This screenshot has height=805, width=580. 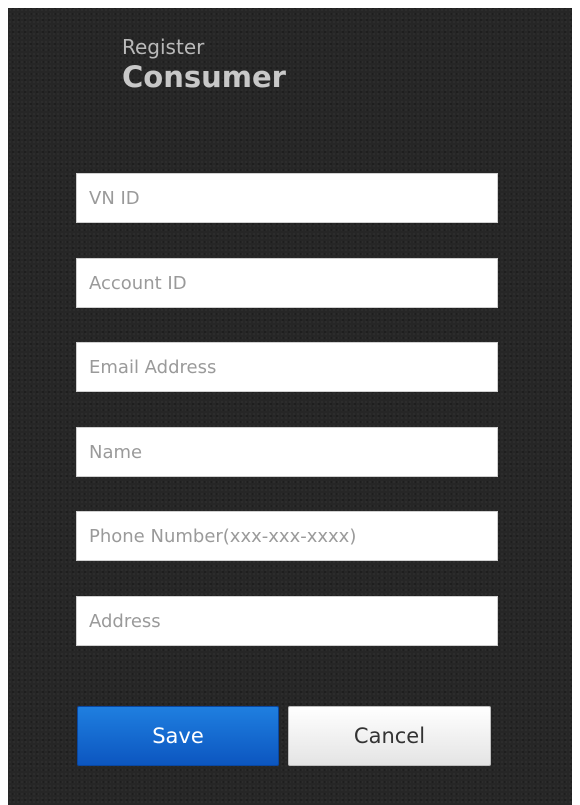 What do you see at coordinates (389, 736) in the screenshot?
I see `cancel-button: Cancel` at bounding box center [389, 736].